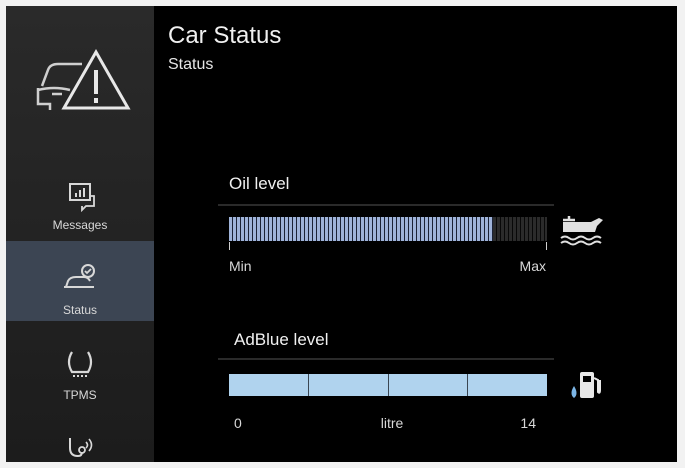 Image resolution: width=685 pixels, height=468 pixels. I want to click on oil-can-icon, so click(581, 231).